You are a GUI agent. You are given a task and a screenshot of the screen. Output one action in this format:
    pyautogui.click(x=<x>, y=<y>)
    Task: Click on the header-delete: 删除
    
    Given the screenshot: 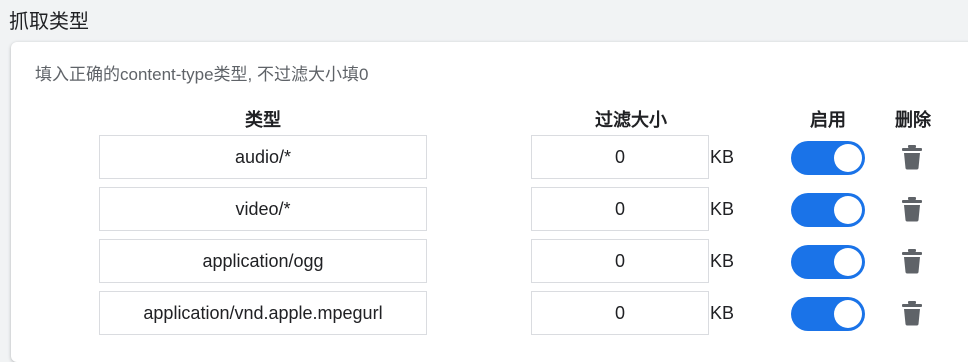 What is the action you would take?
    pyautogui.click(x=913, y=120)
    